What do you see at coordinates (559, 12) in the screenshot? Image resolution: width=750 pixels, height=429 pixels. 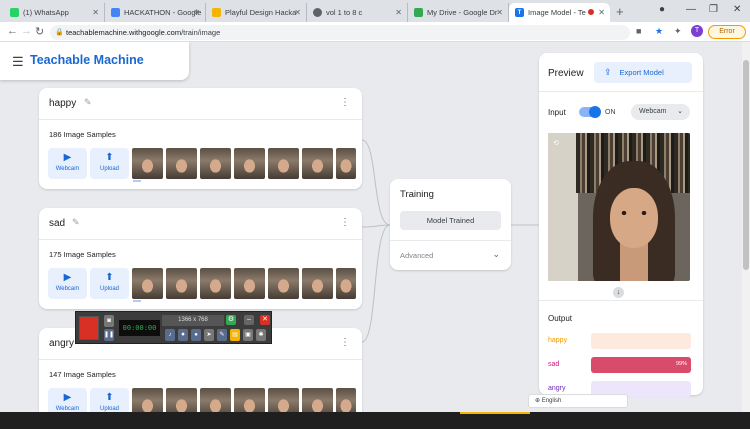 I see `tab-image-model: T Image Model - Te ✕` at bounding box center [559, 12].